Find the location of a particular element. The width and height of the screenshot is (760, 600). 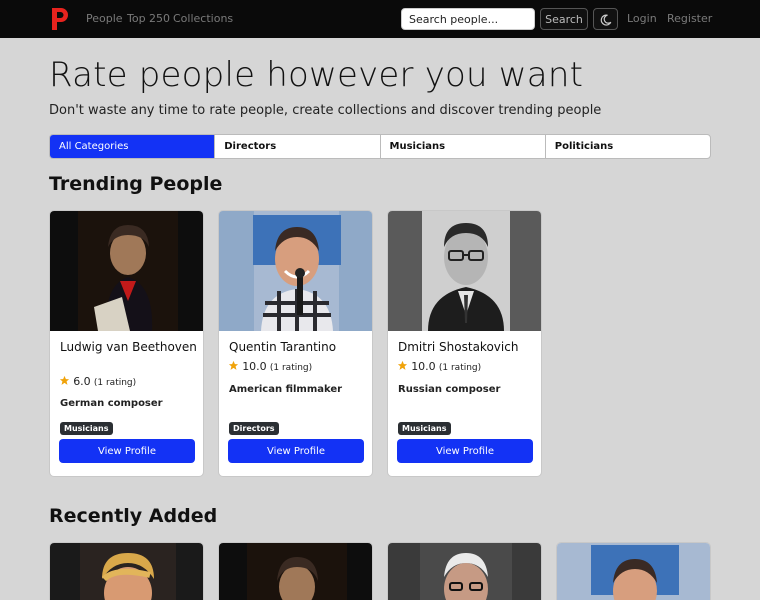

search-button: Search is located at coordinates (564, 19).